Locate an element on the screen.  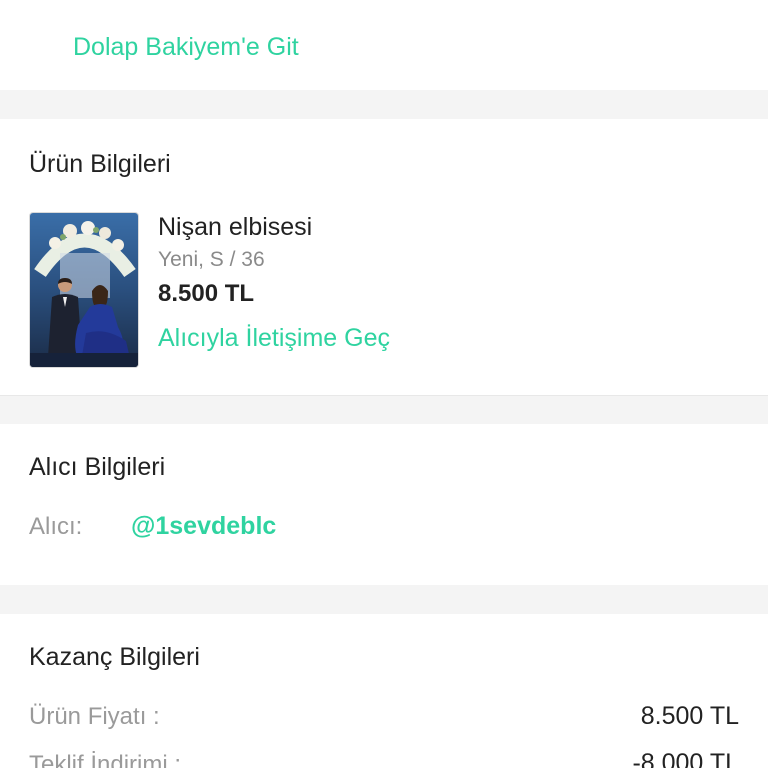
balance-section: Dolap Bakiyem'e Git is located at coordinates (384, 45).